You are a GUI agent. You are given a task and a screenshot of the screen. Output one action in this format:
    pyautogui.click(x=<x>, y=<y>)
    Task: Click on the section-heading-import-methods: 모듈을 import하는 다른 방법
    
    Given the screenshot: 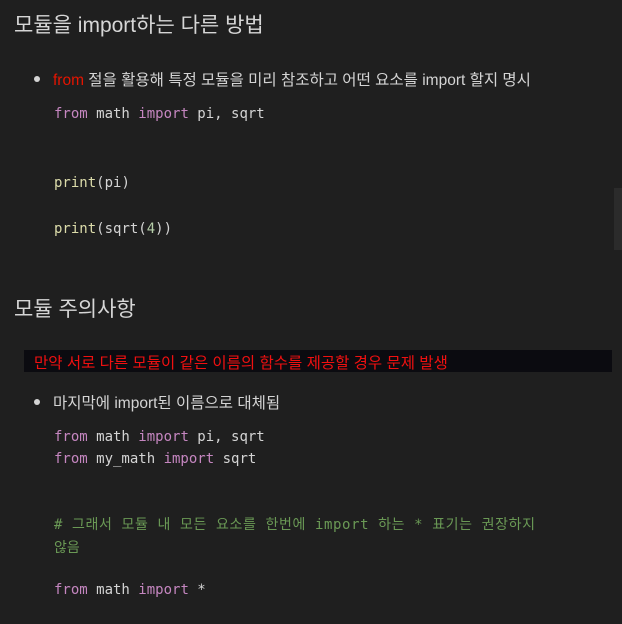 What is the action you would take?
    pyautogui.click(x=139, y=25)
    